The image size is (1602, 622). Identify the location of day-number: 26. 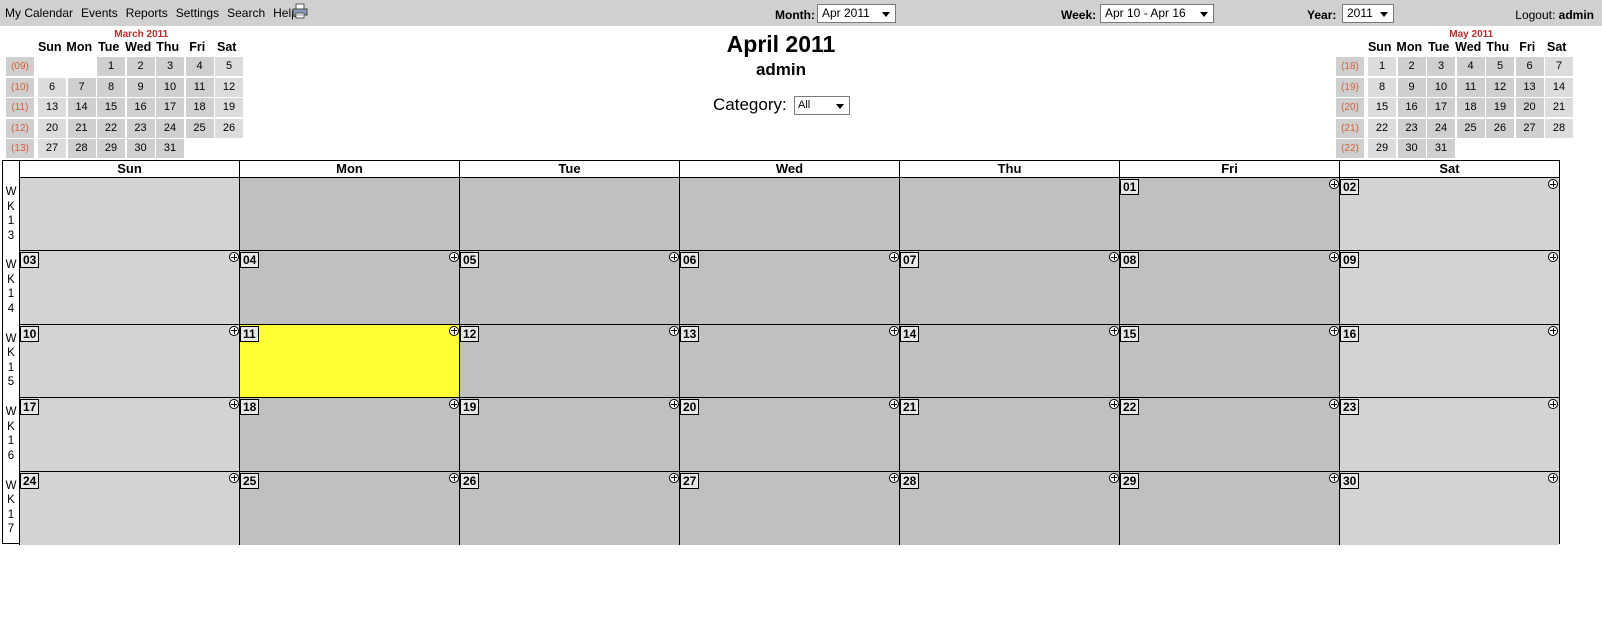
(470, 480).